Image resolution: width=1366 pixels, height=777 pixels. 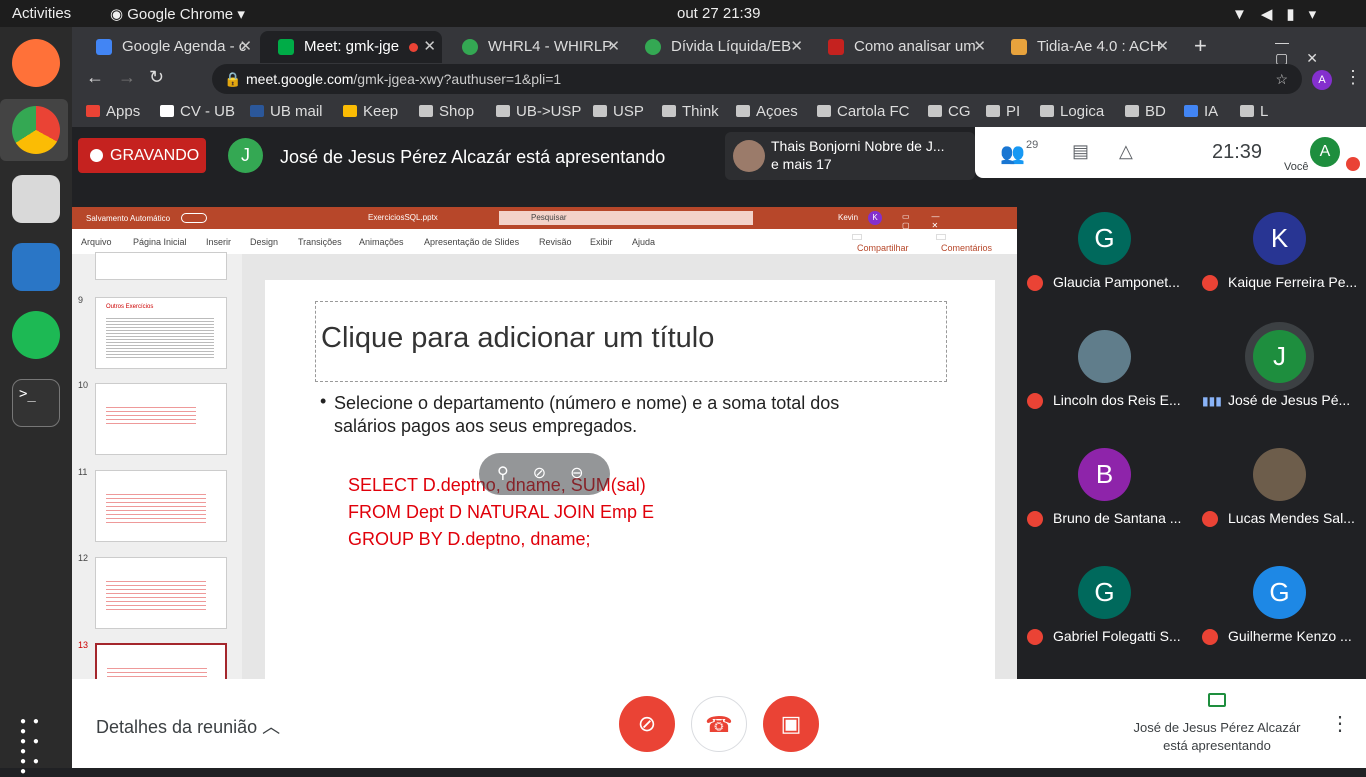 What do you see at coordinates (161, 662) in the screenshot?
I see `slide-thumbnail-selected` at bounding box center [161, 662].